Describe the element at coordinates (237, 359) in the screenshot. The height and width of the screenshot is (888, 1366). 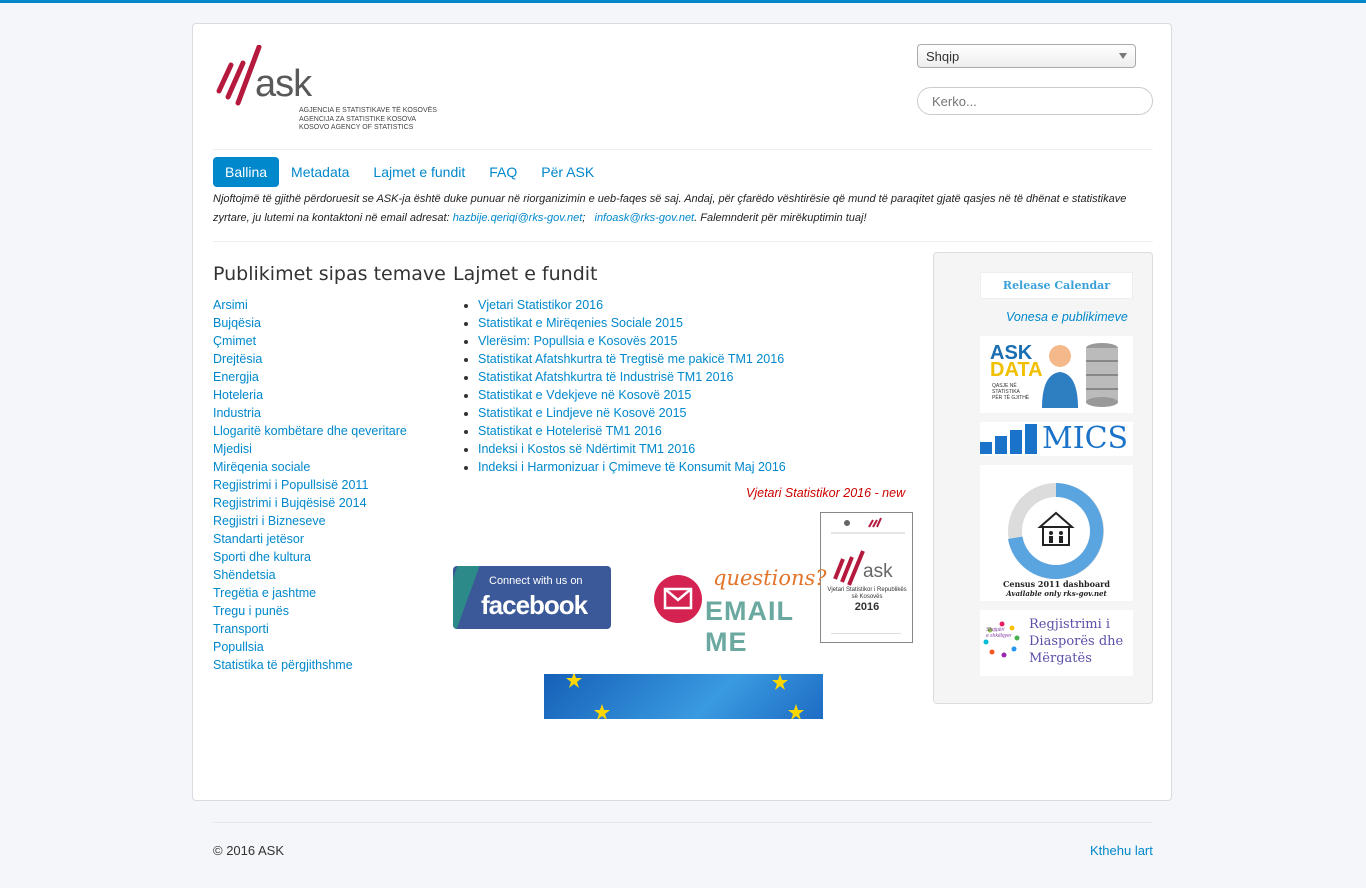
I see `topic-link: Drejtësia` at that location.